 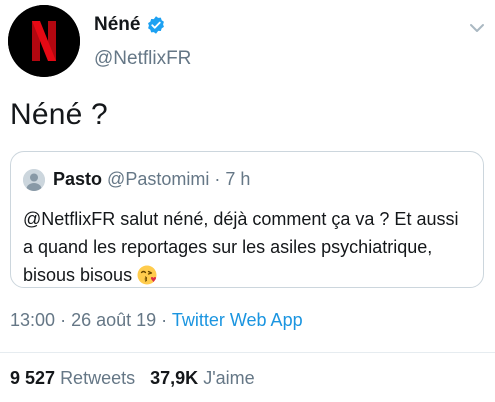 I want to click on likes-count: 37,9K, so click(x=174, y=378).